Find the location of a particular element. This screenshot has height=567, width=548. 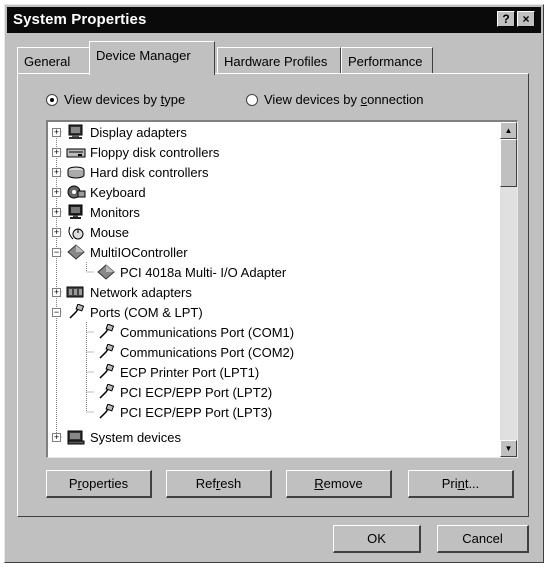

ok-button: OK is located at coordinates (377, 539).